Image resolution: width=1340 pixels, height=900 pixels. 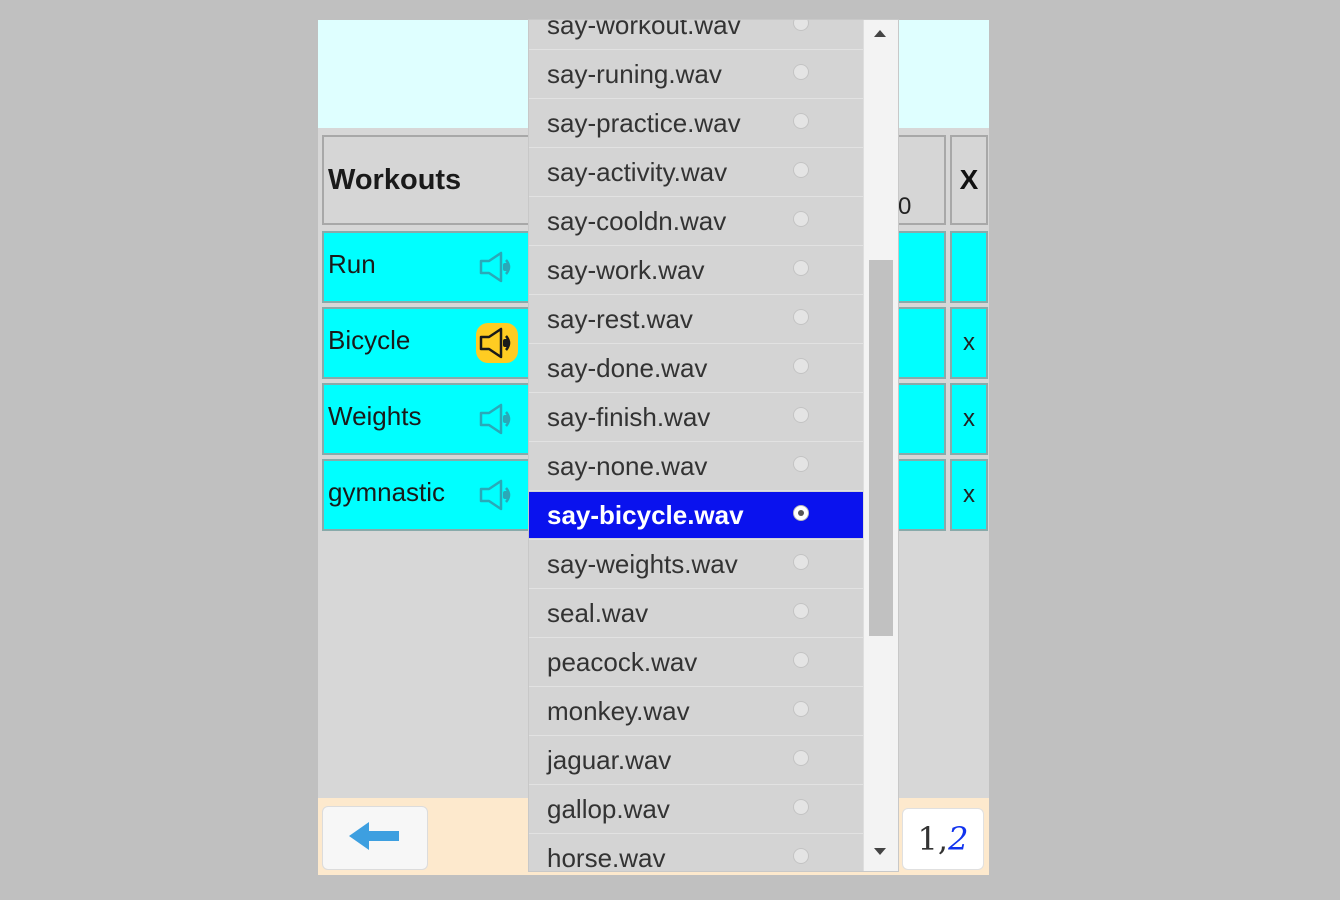 What do you see at coordinates (645, 515) in the screenshot?
I see `sound-option-label: say-bicycle.wav` at bounding box center [645, 515].